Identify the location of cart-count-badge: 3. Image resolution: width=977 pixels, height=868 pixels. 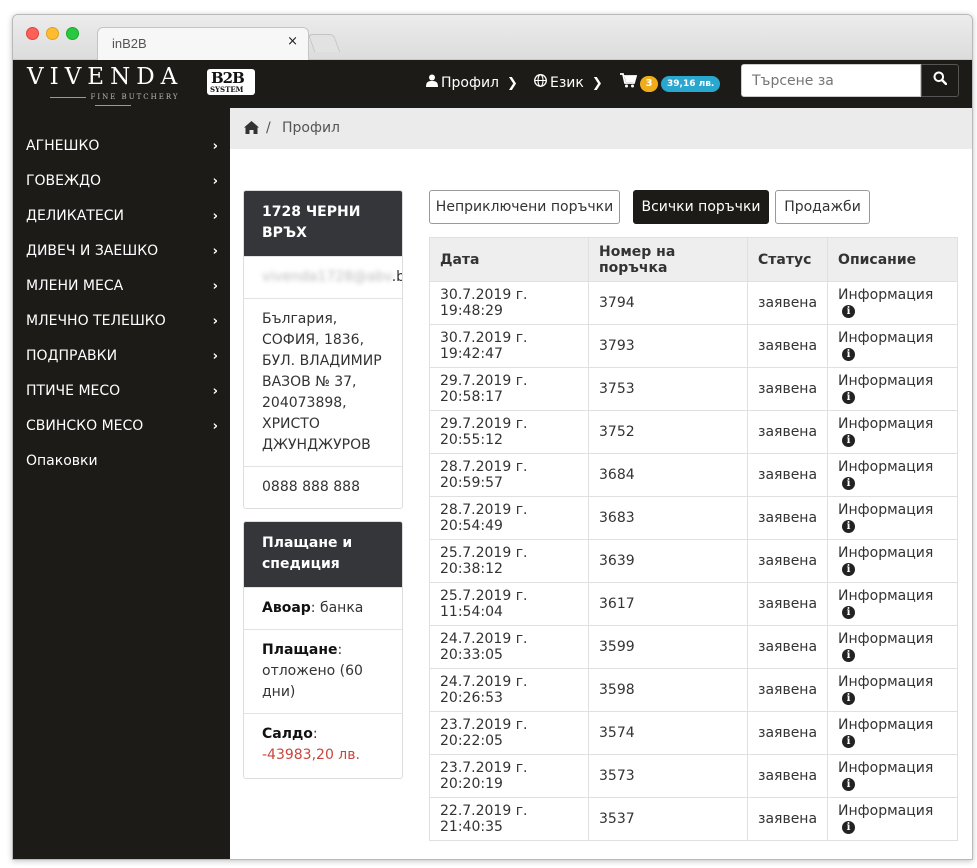
(649, 84).